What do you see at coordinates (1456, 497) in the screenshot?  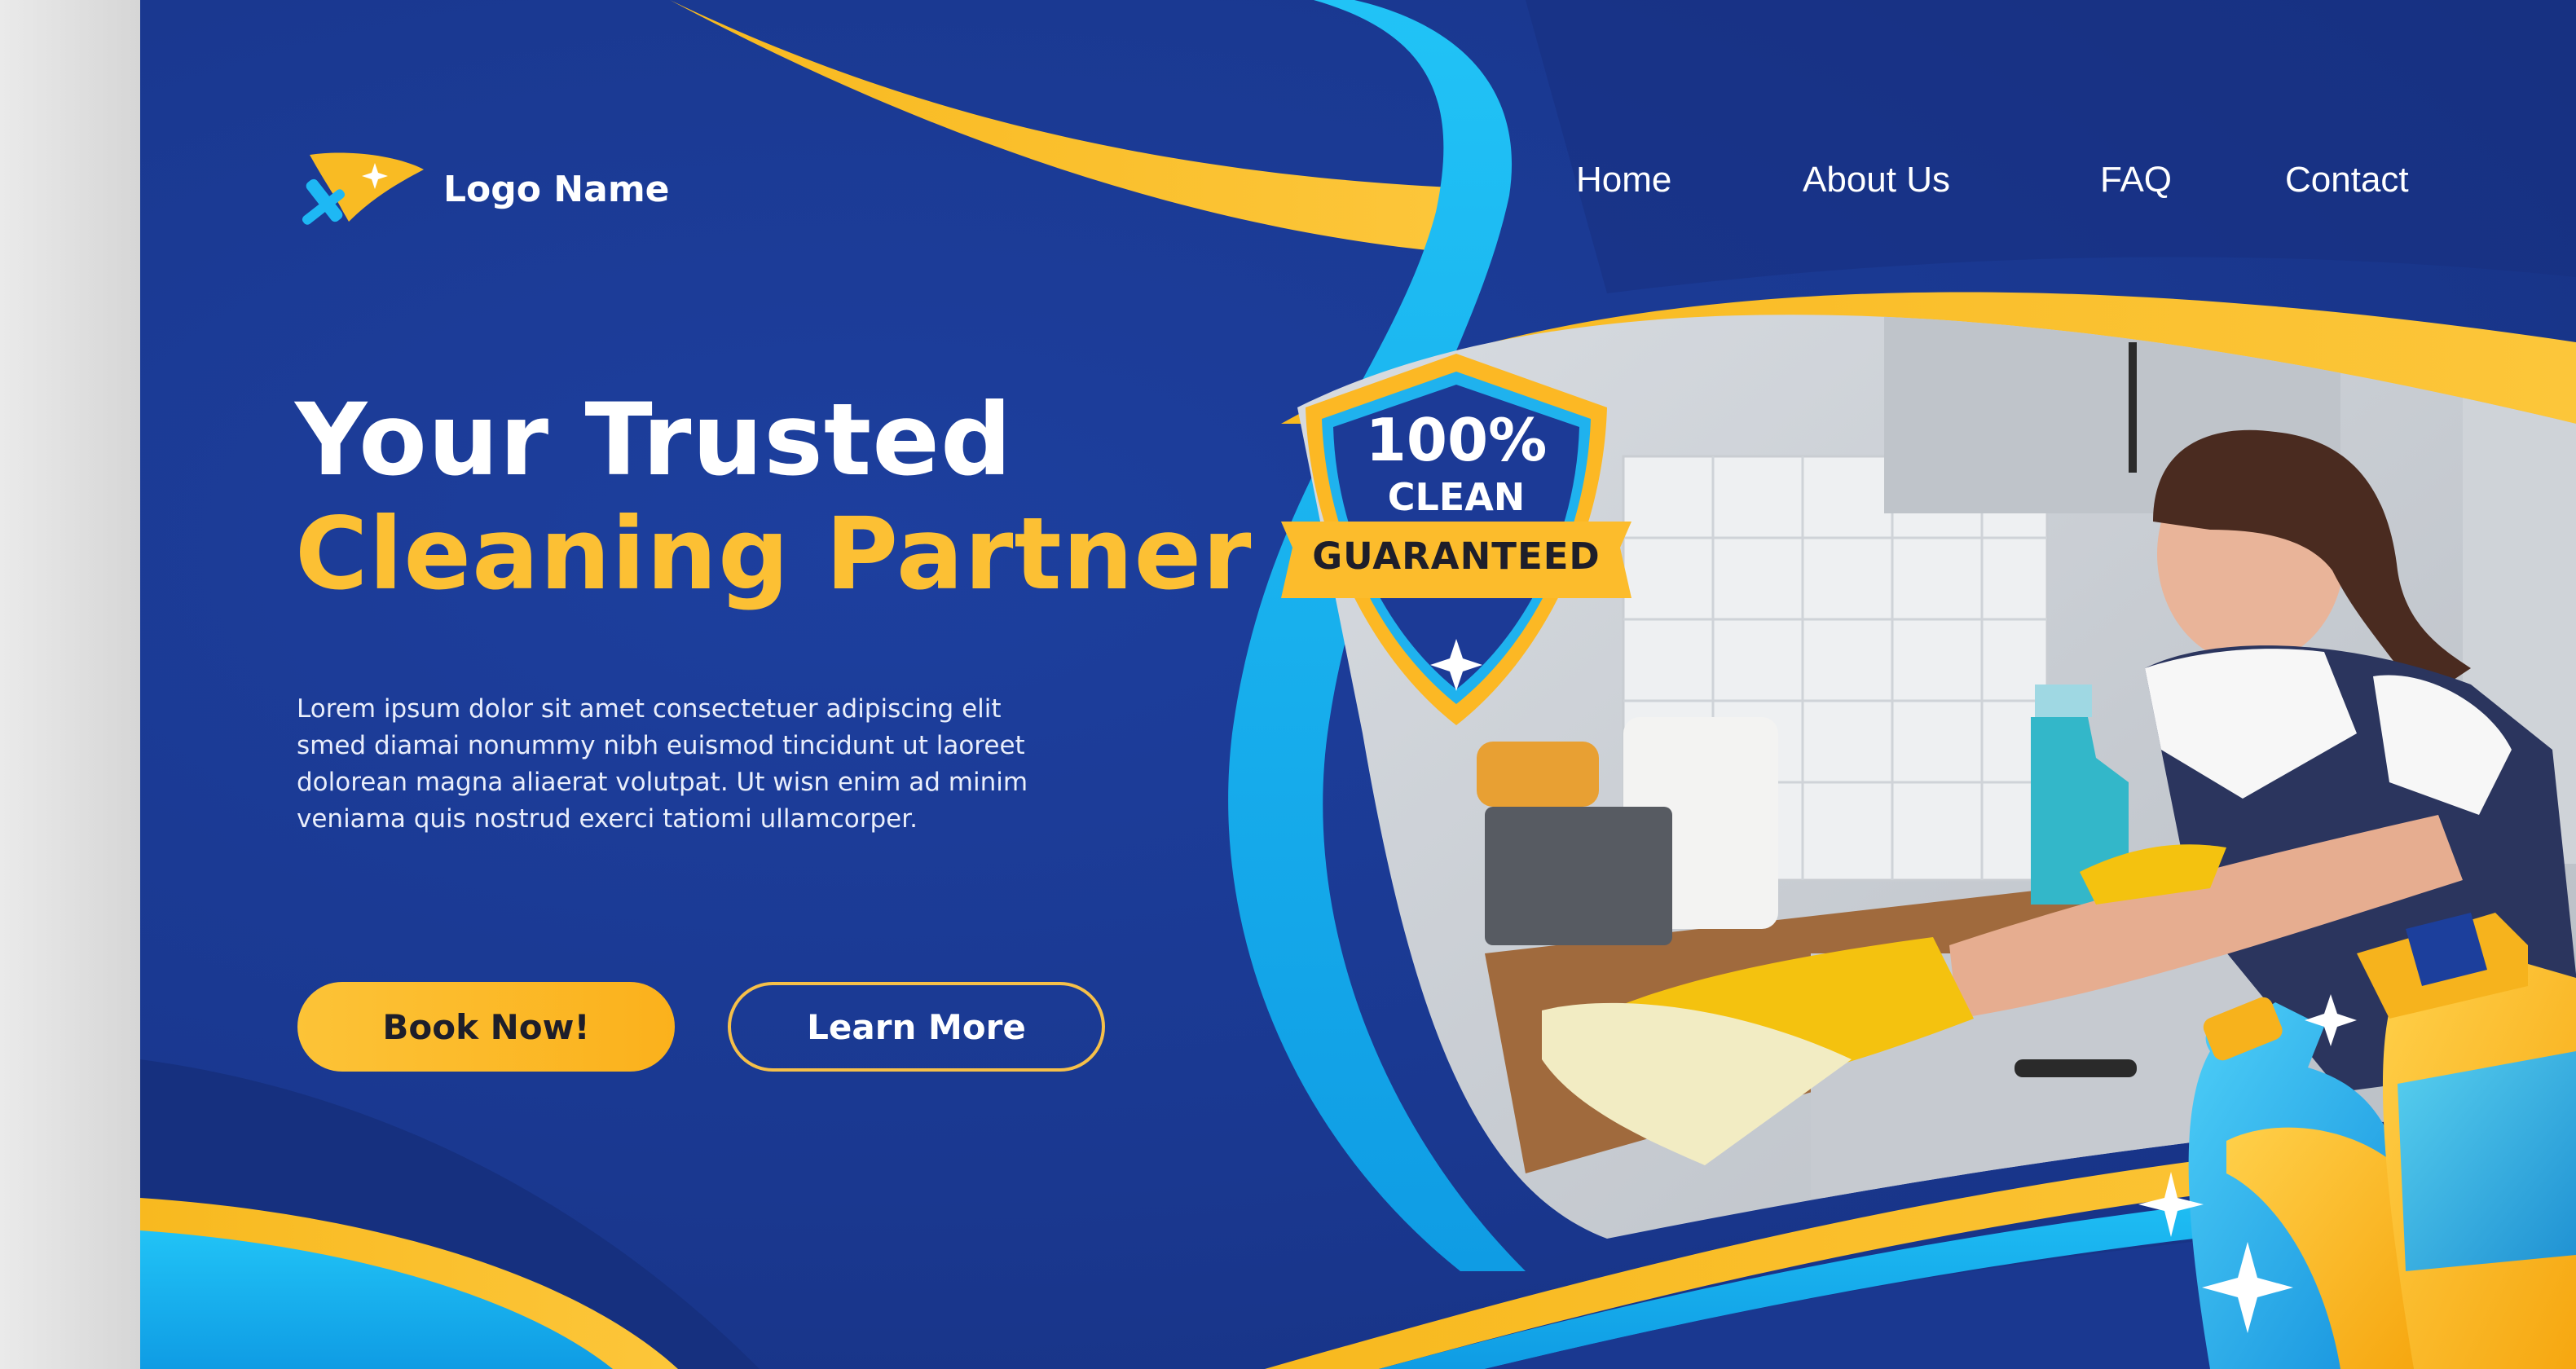 I see `badge-clean-label: CLEAN` at bounding box center [1456, 497].